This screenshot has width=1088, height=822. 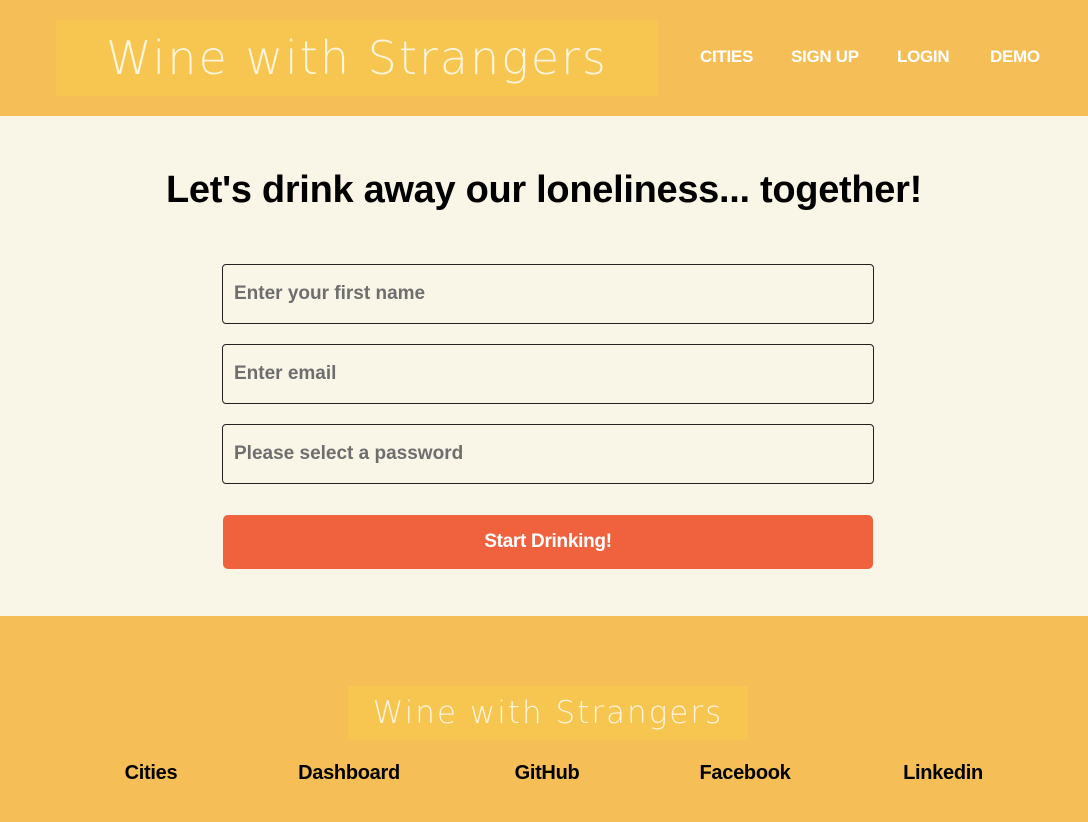 I want to click on main-nav: CITIES SIGN UP LOGIN DEMO, so click(x=880, y=59).